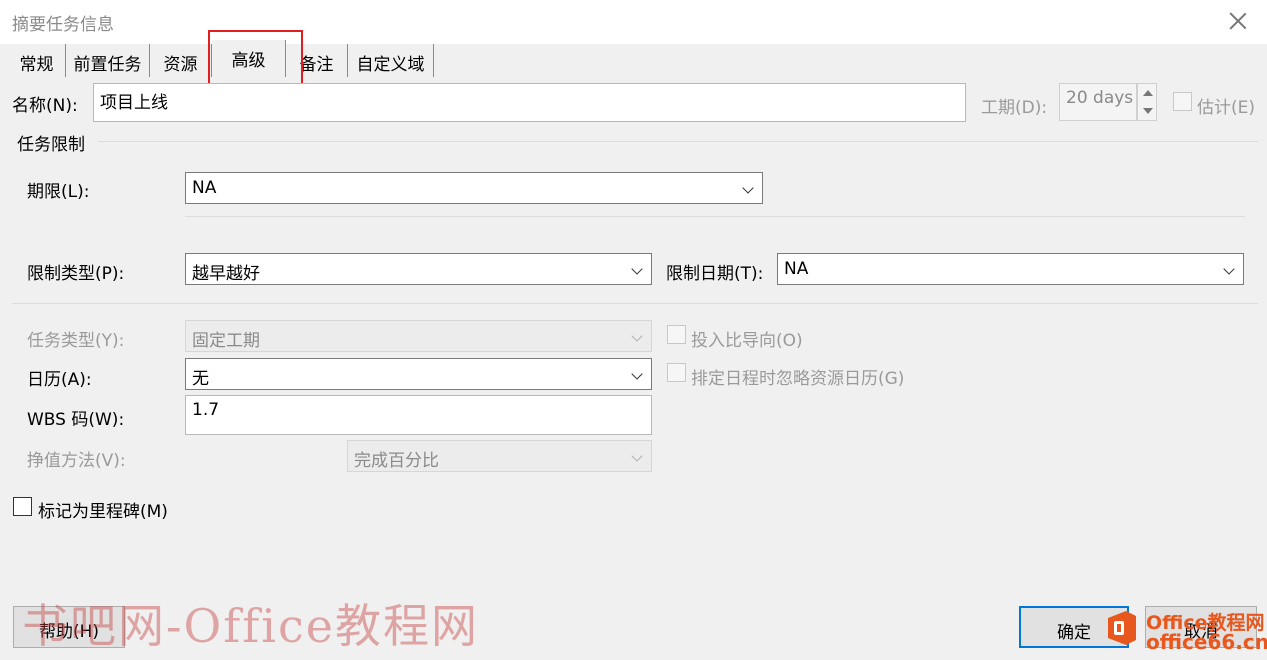 The image size is (1267, 660). I want to click on ignore-resource-calendars-label: 排定日程时忽略资源日历(G), so click(798, 379).